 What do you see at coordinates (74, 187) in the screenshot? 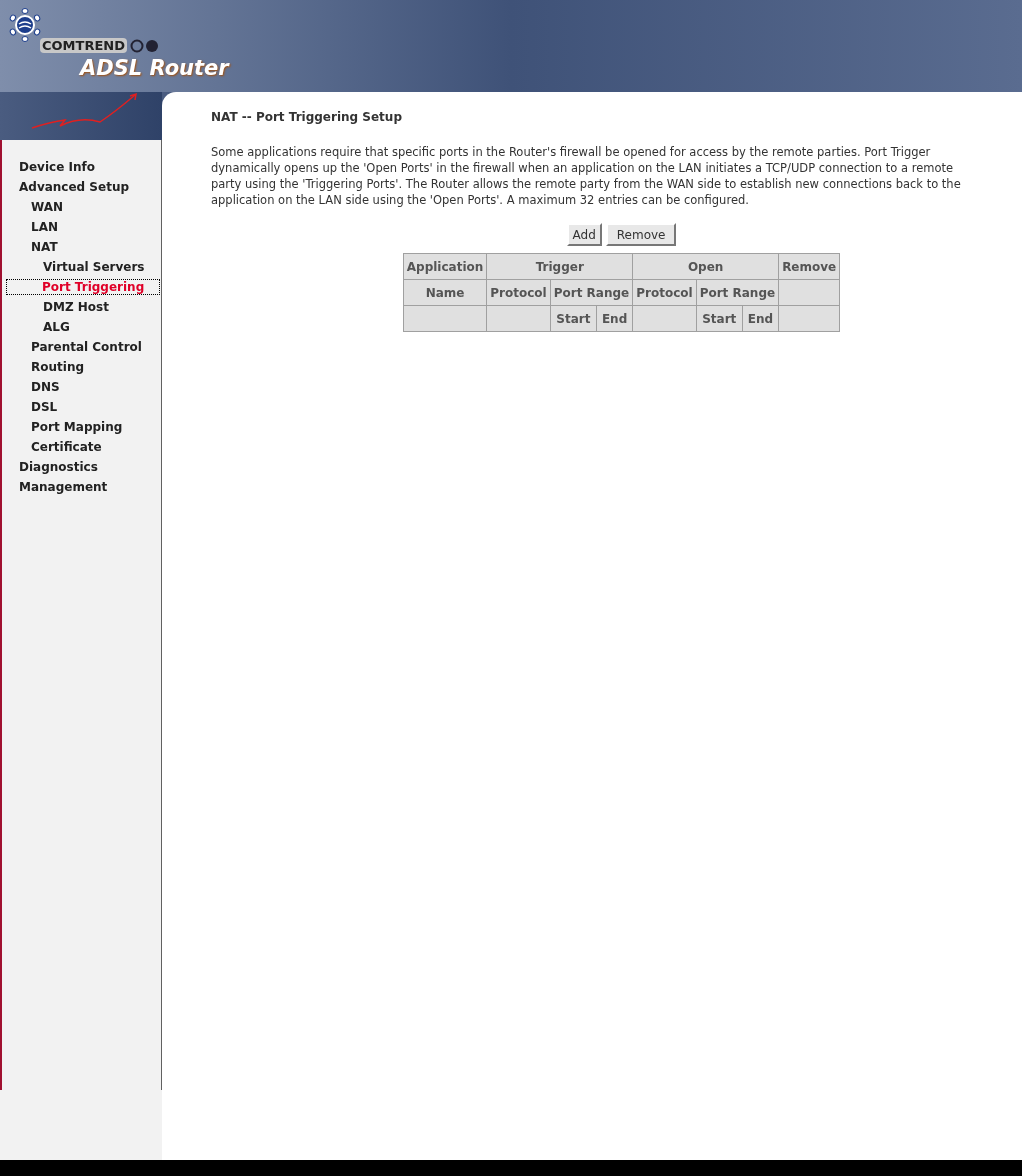
I see `sidebar-item: Advanced Setup` at bounding box center [74, 187].